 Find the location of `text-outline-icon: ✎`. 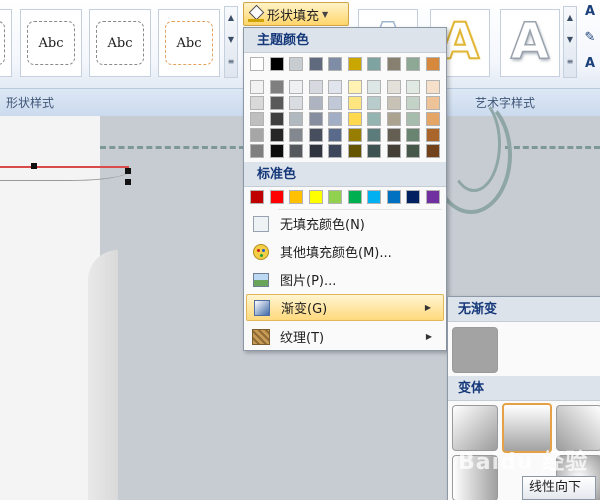

text-outline-icon: ✎ is located at coordinates (590, 41).